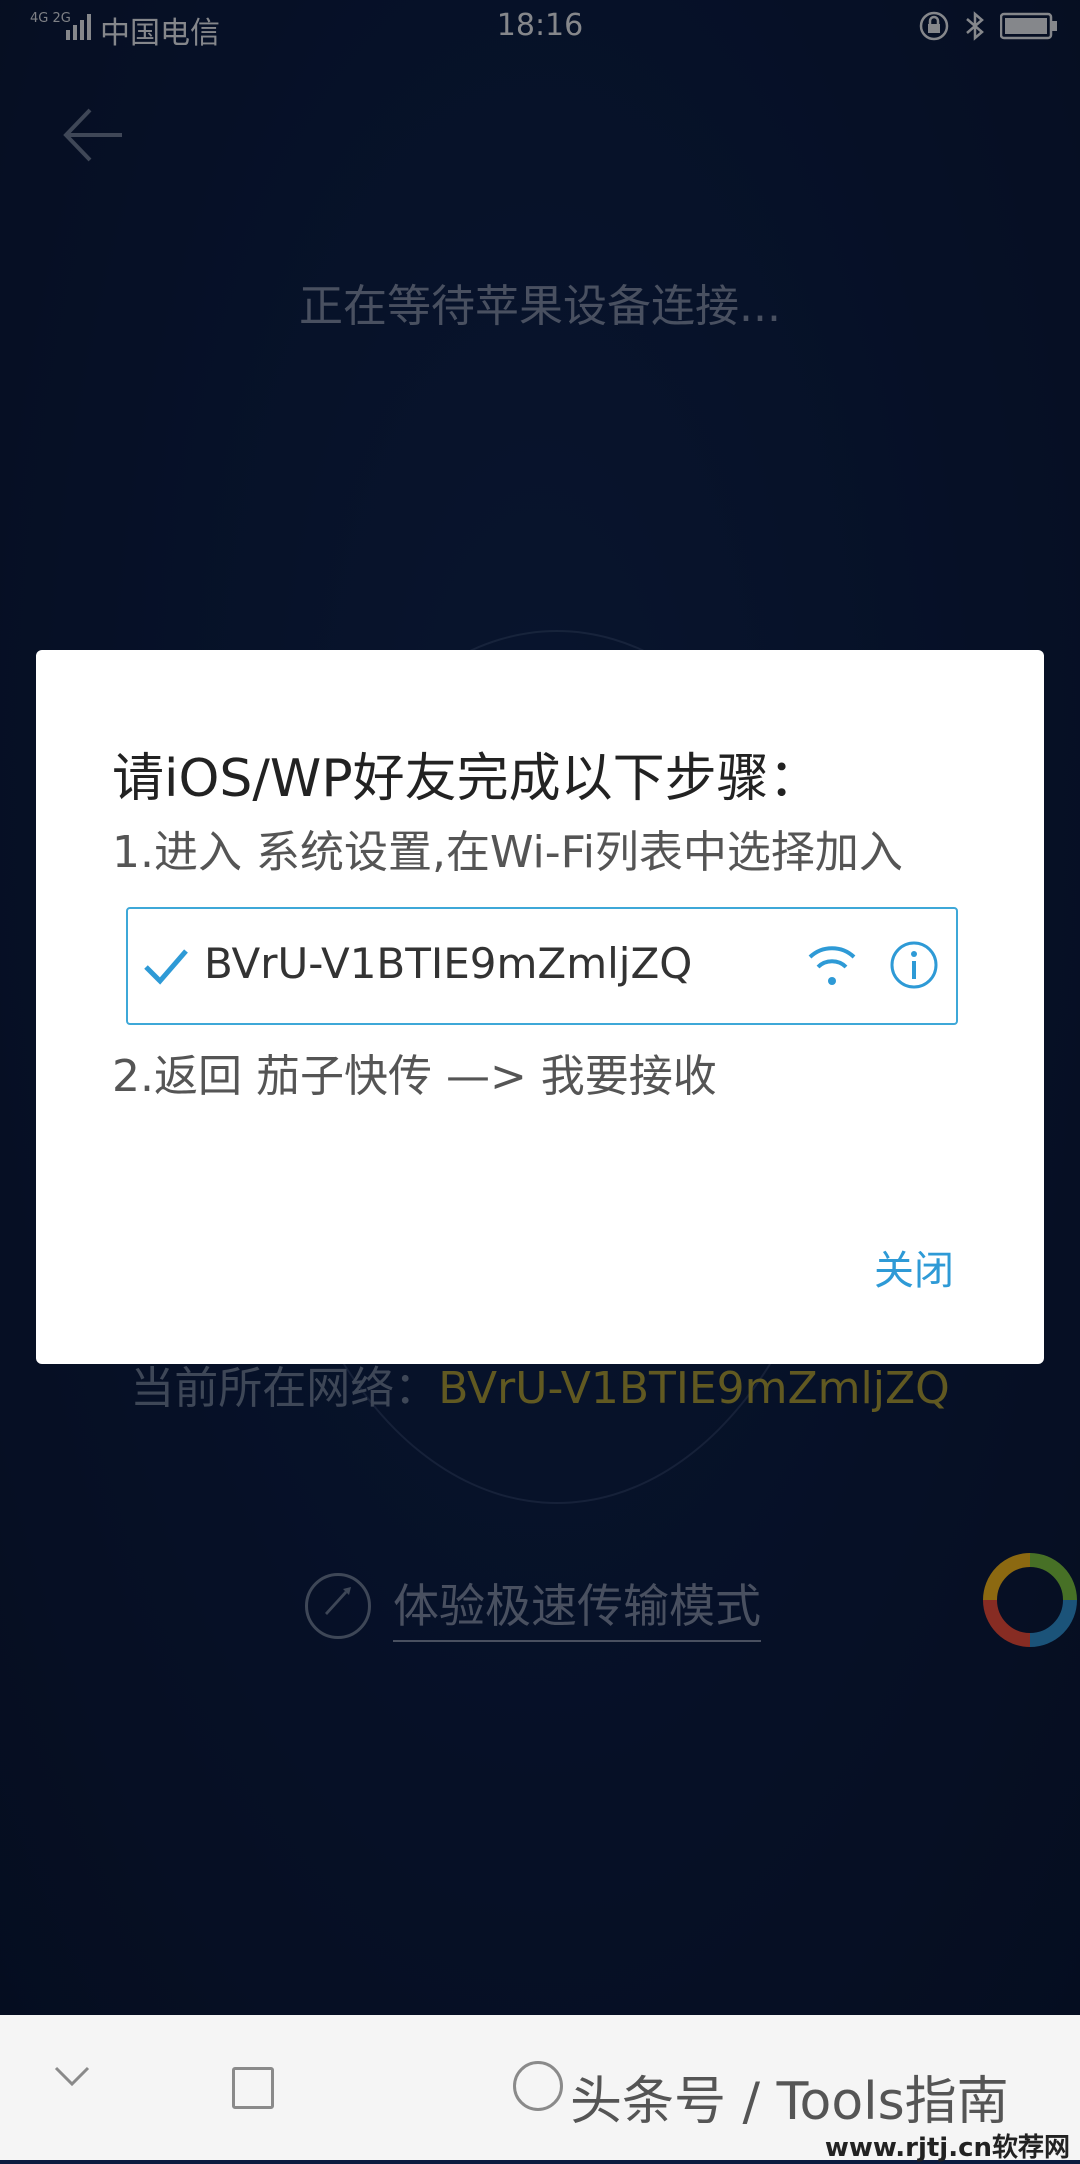 This screenshot has width=1080, height=2164. Describe the element at coordinates (72, 2075) in the screenshot. I see `nav-back-chevron-icon` at that location.